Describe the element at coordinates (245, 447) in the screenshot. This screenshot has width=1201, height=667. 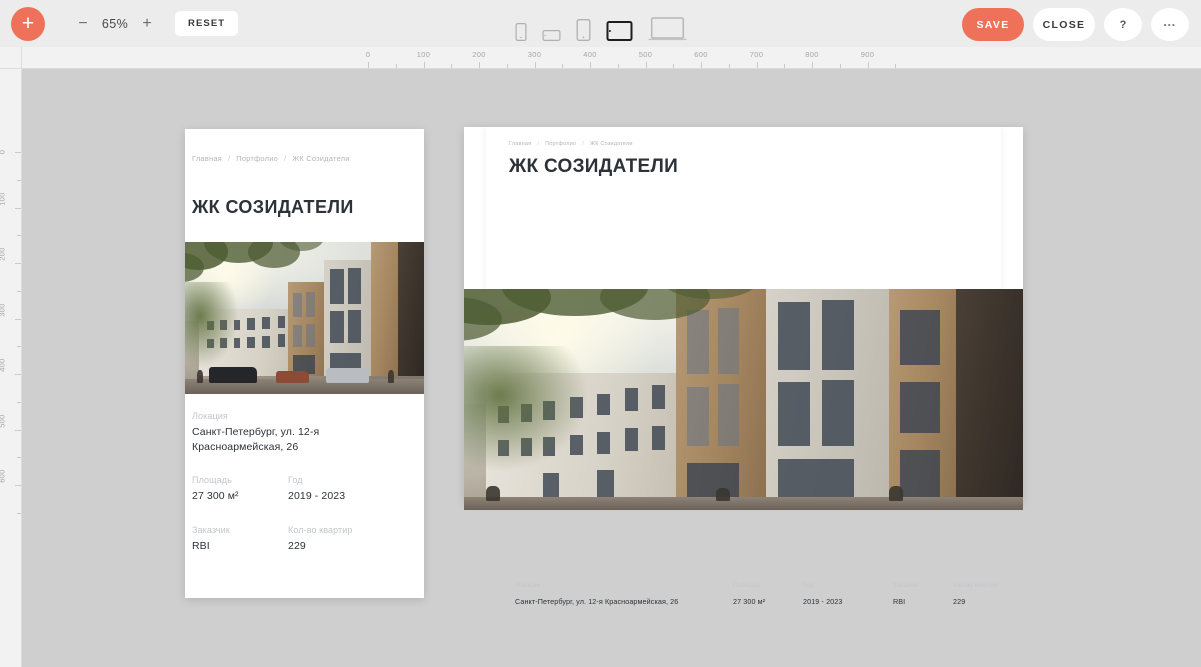
I see `detail-location-value-line2: Красноармейская, 26` at that location.